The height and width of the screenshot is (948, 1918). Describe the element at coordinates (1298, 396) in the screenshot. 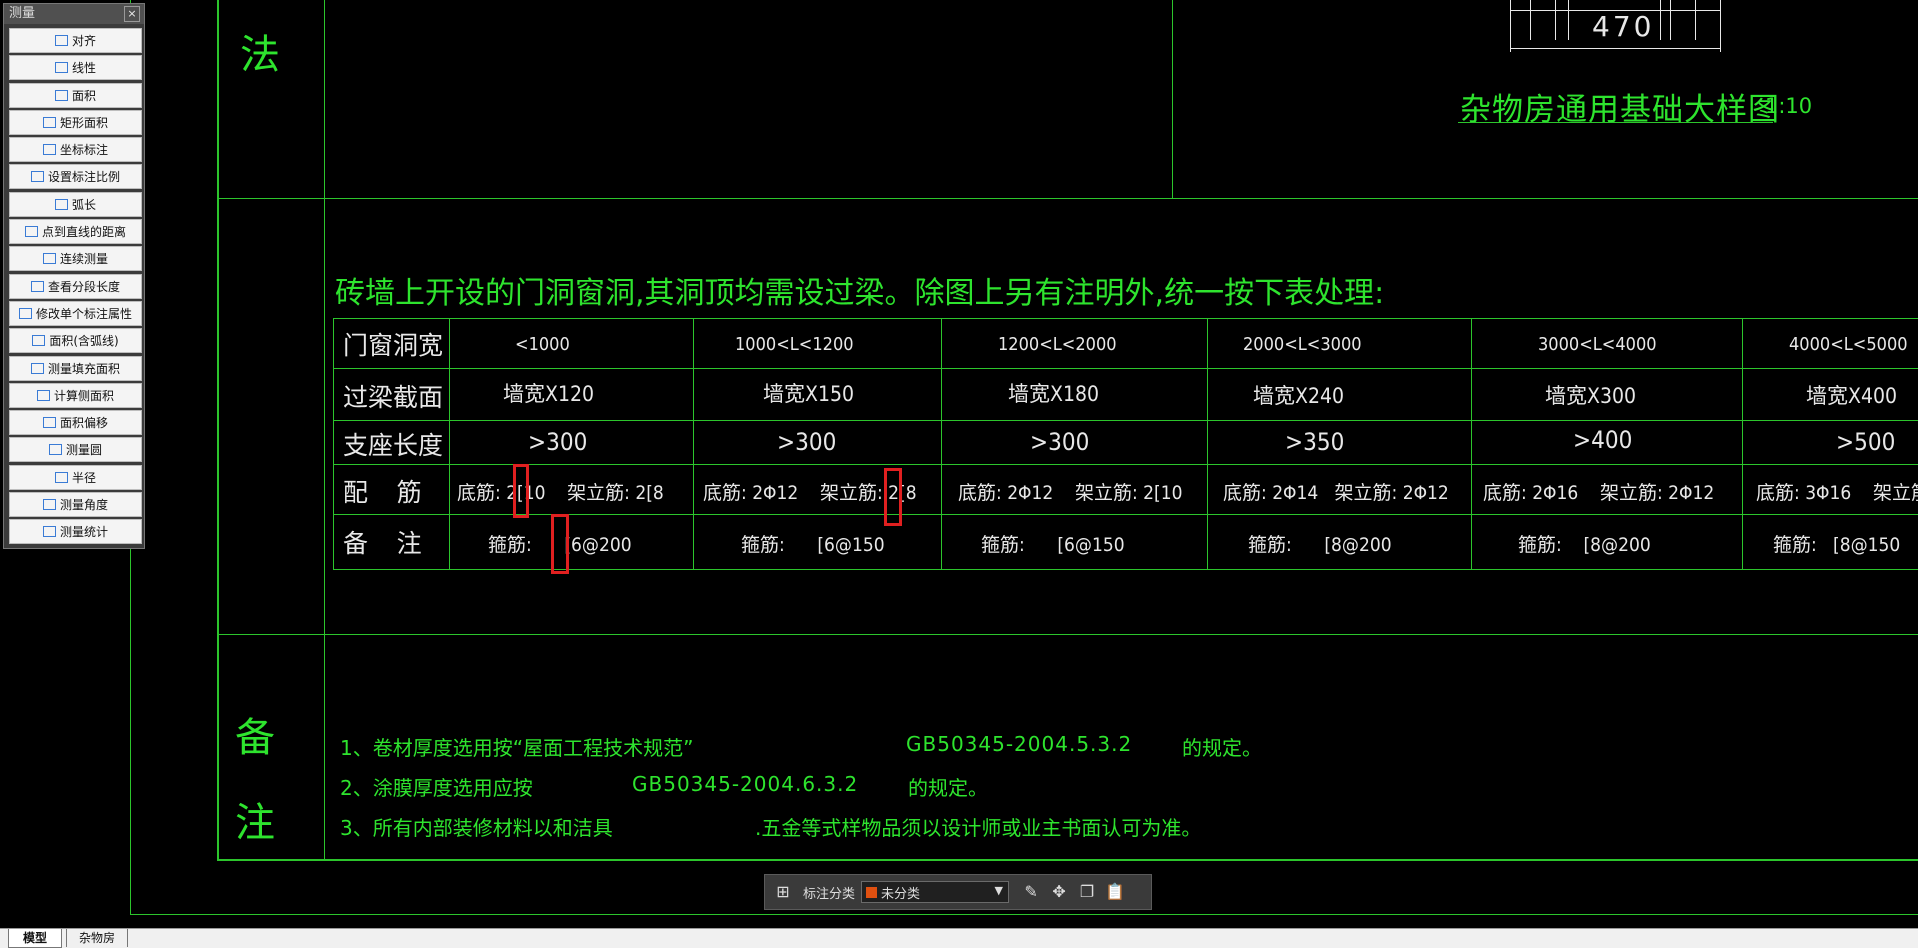

I see `cell-section-3: 墙宽X240` at that location.